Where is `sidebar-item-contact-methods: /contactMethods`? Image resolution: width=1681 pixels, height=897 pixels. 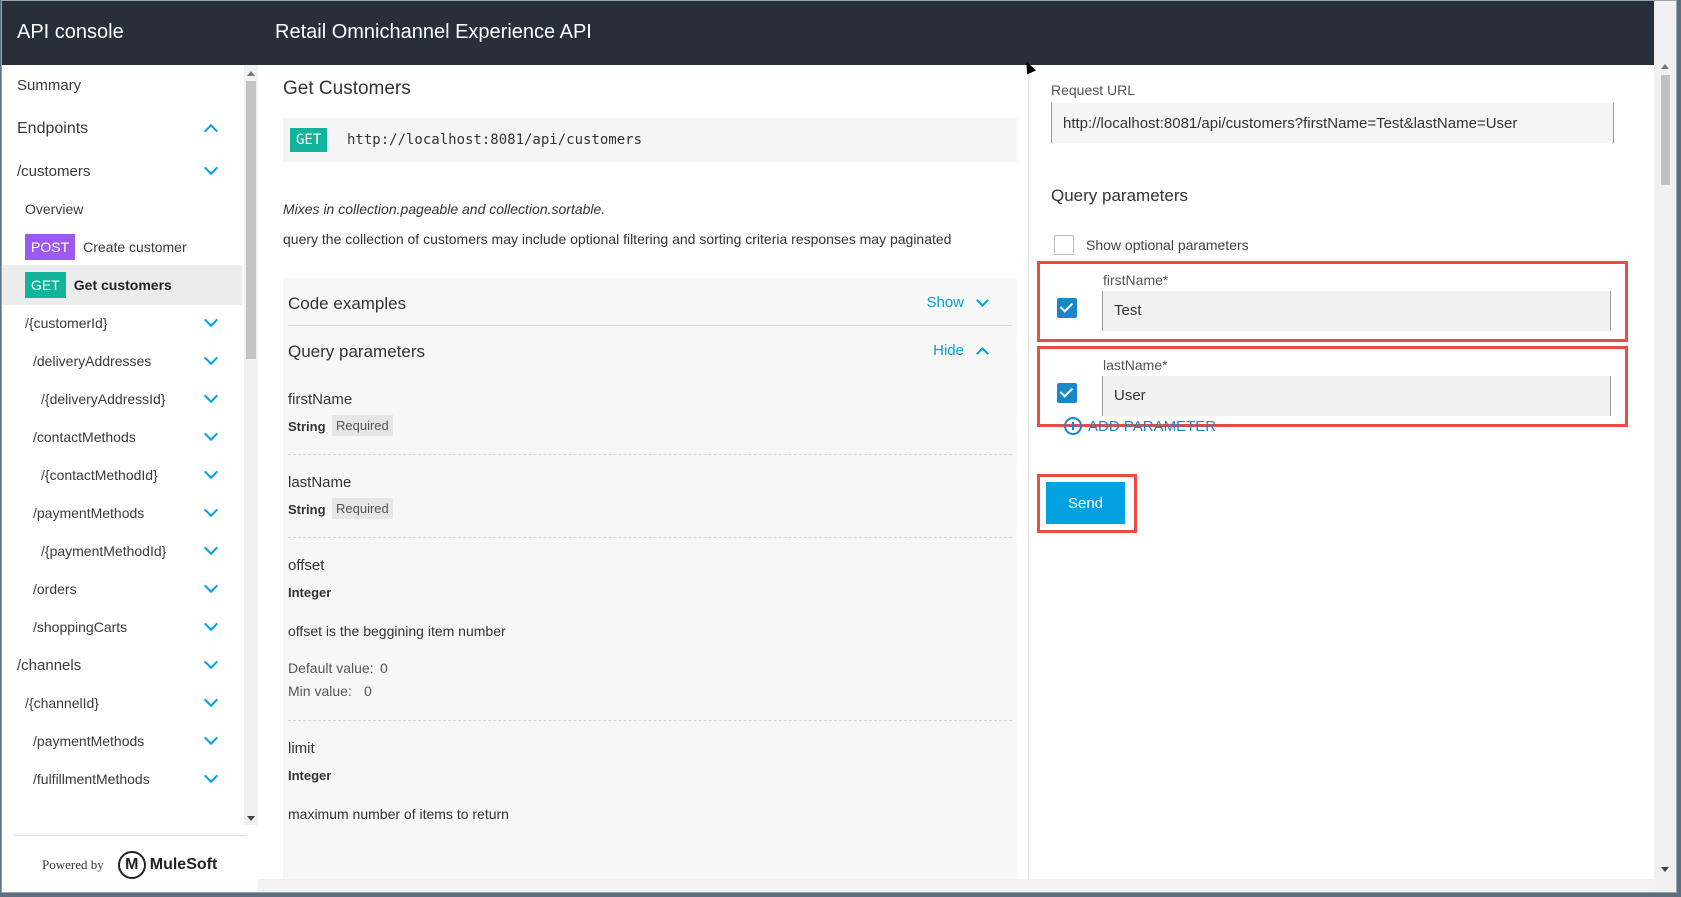
sidebar-item-contact-methods: /contactMethods is located at coordinates (122, 437).